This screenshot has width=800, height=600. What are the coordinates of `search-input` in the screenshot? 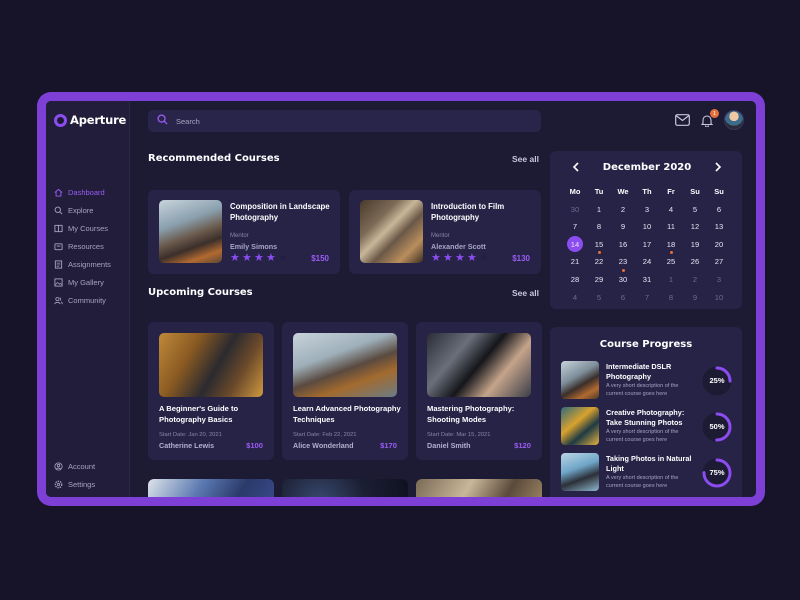 It's located at (326, 121).